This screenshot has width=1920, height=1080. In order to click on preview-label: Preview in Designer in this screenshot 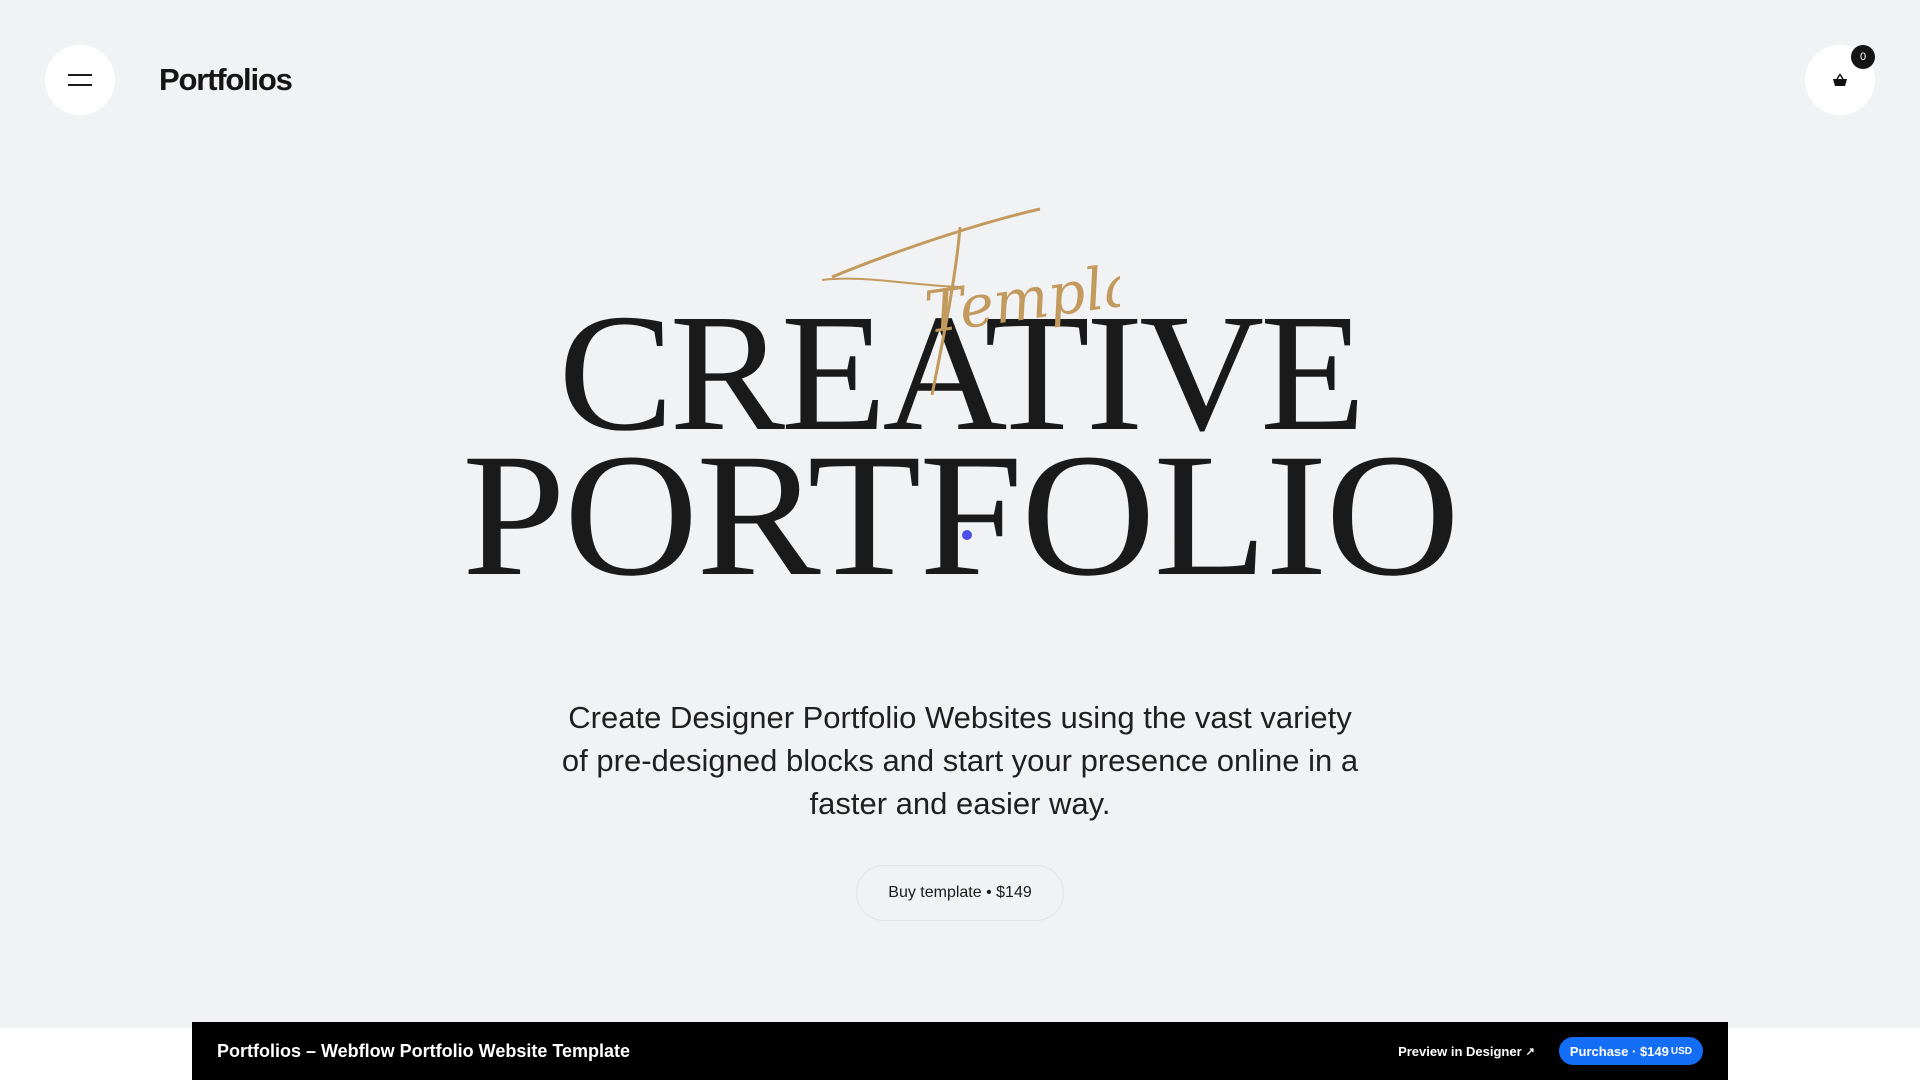, I will do `click(1460, 1051)`.